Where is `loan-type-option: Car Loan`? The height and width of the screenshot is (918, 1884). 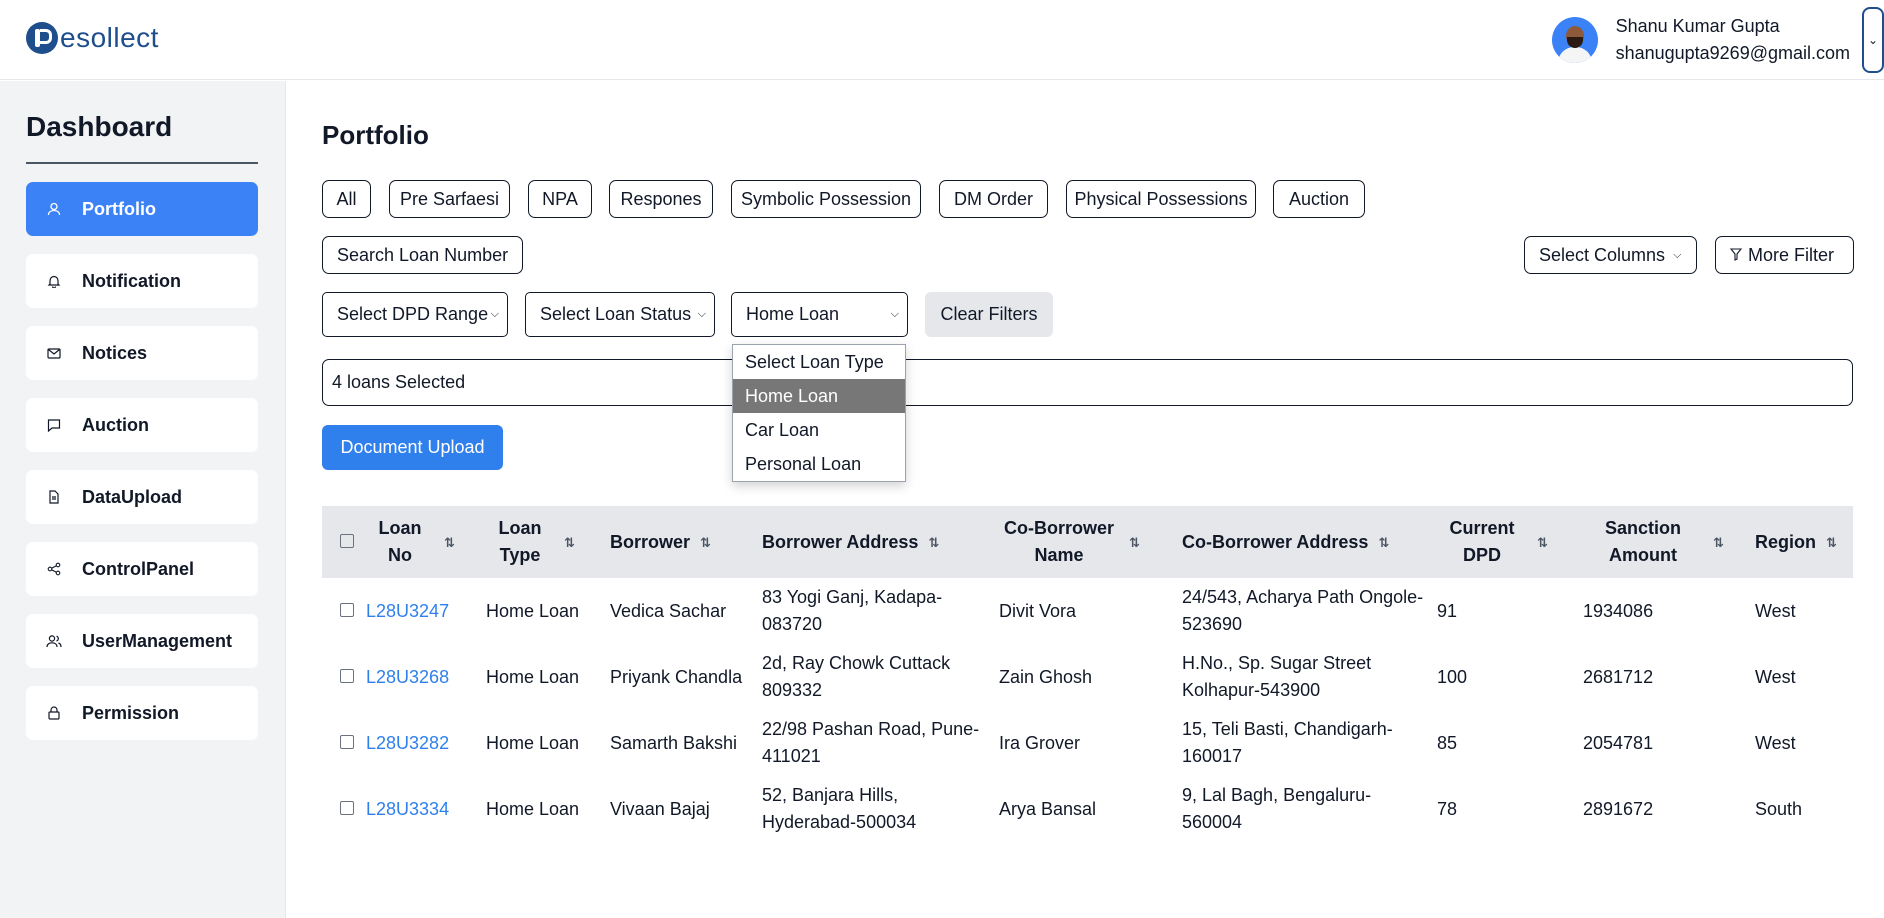
loan-type-option: Car Loan is located at coordinates (819, 430).